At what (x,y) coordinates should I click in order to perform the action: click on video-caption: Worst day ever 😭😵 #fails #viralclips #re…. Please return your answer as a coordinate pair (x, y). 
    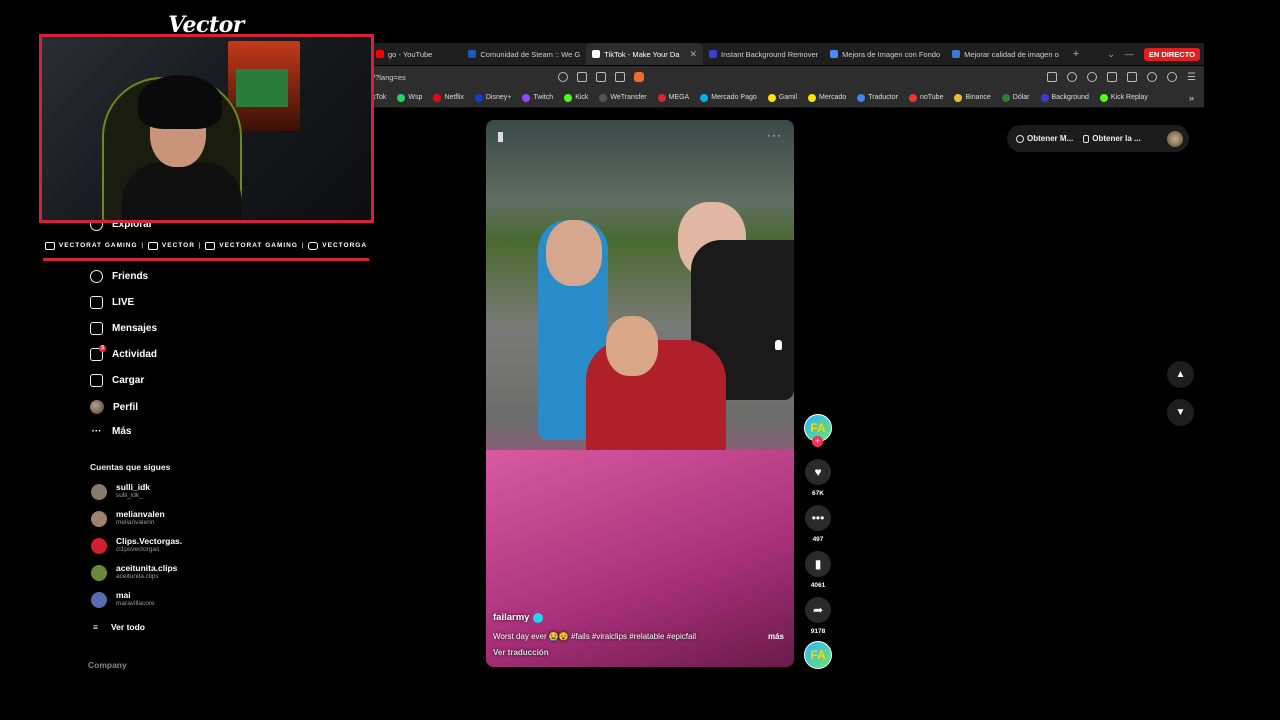
    Looking at the image, I should click on (594, 636).